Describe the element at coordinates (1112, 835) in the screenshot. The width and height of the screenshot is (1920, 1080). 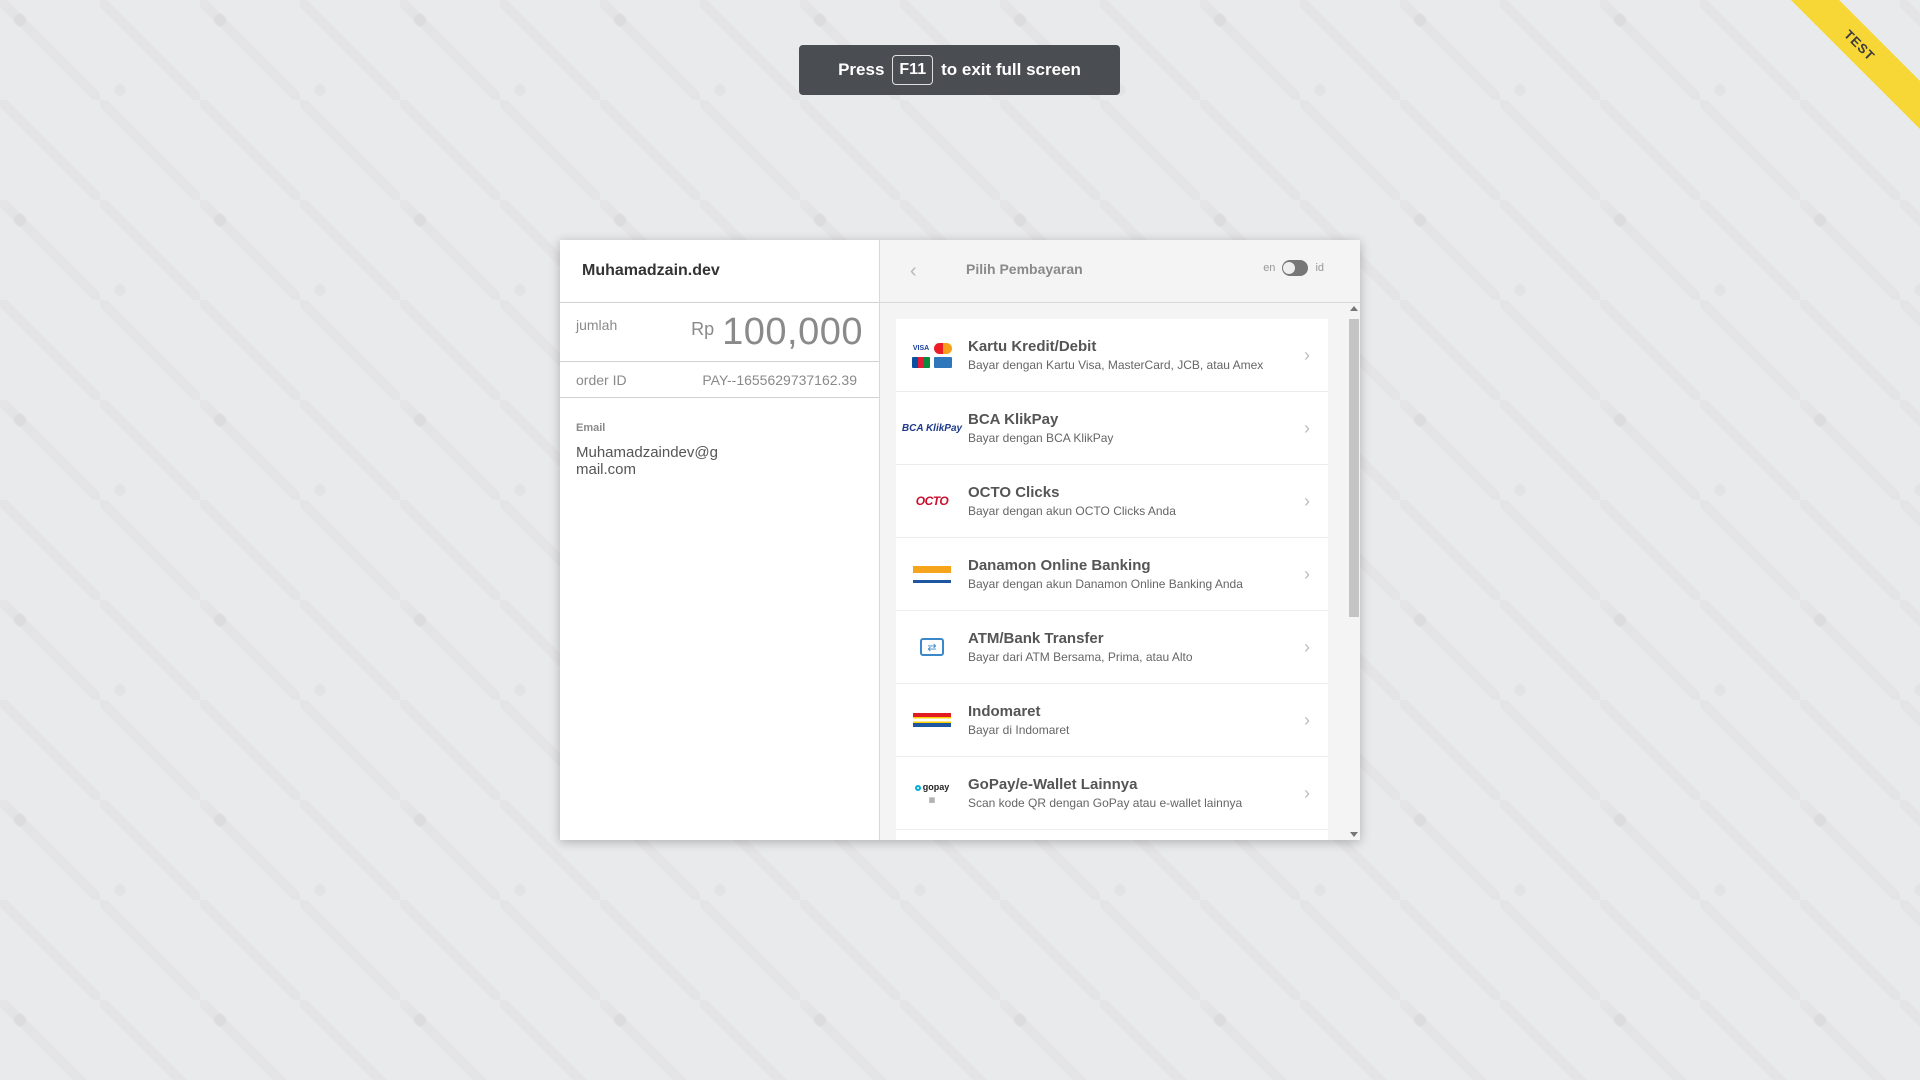
I see `payment-item-partial` at that location.